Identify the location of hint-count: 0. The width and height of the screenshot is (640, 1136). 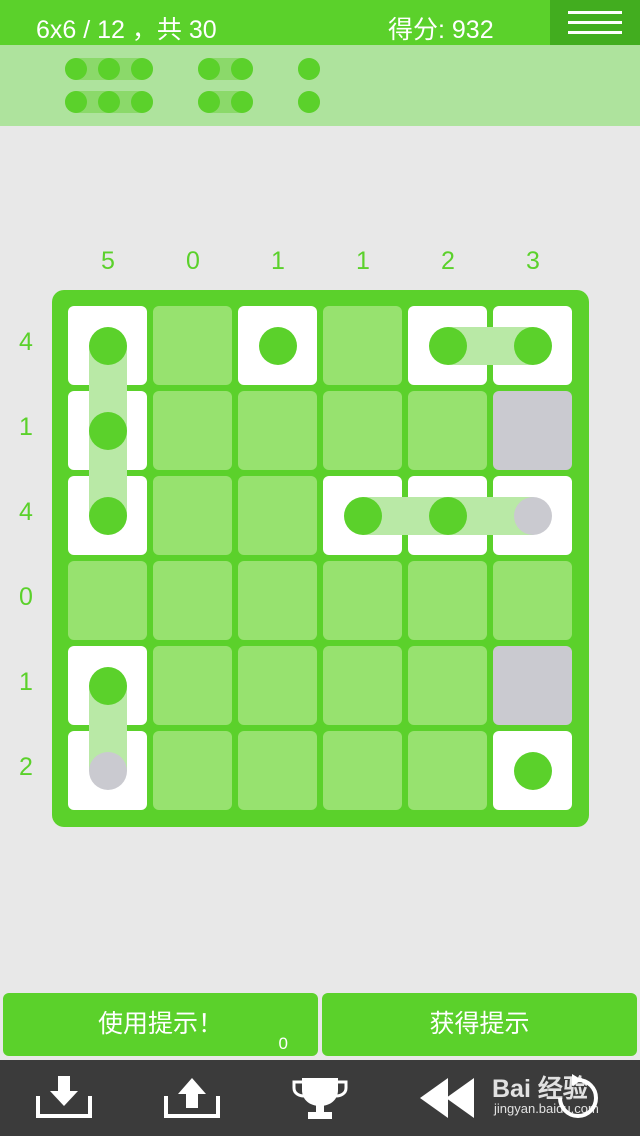
(283, 1043).